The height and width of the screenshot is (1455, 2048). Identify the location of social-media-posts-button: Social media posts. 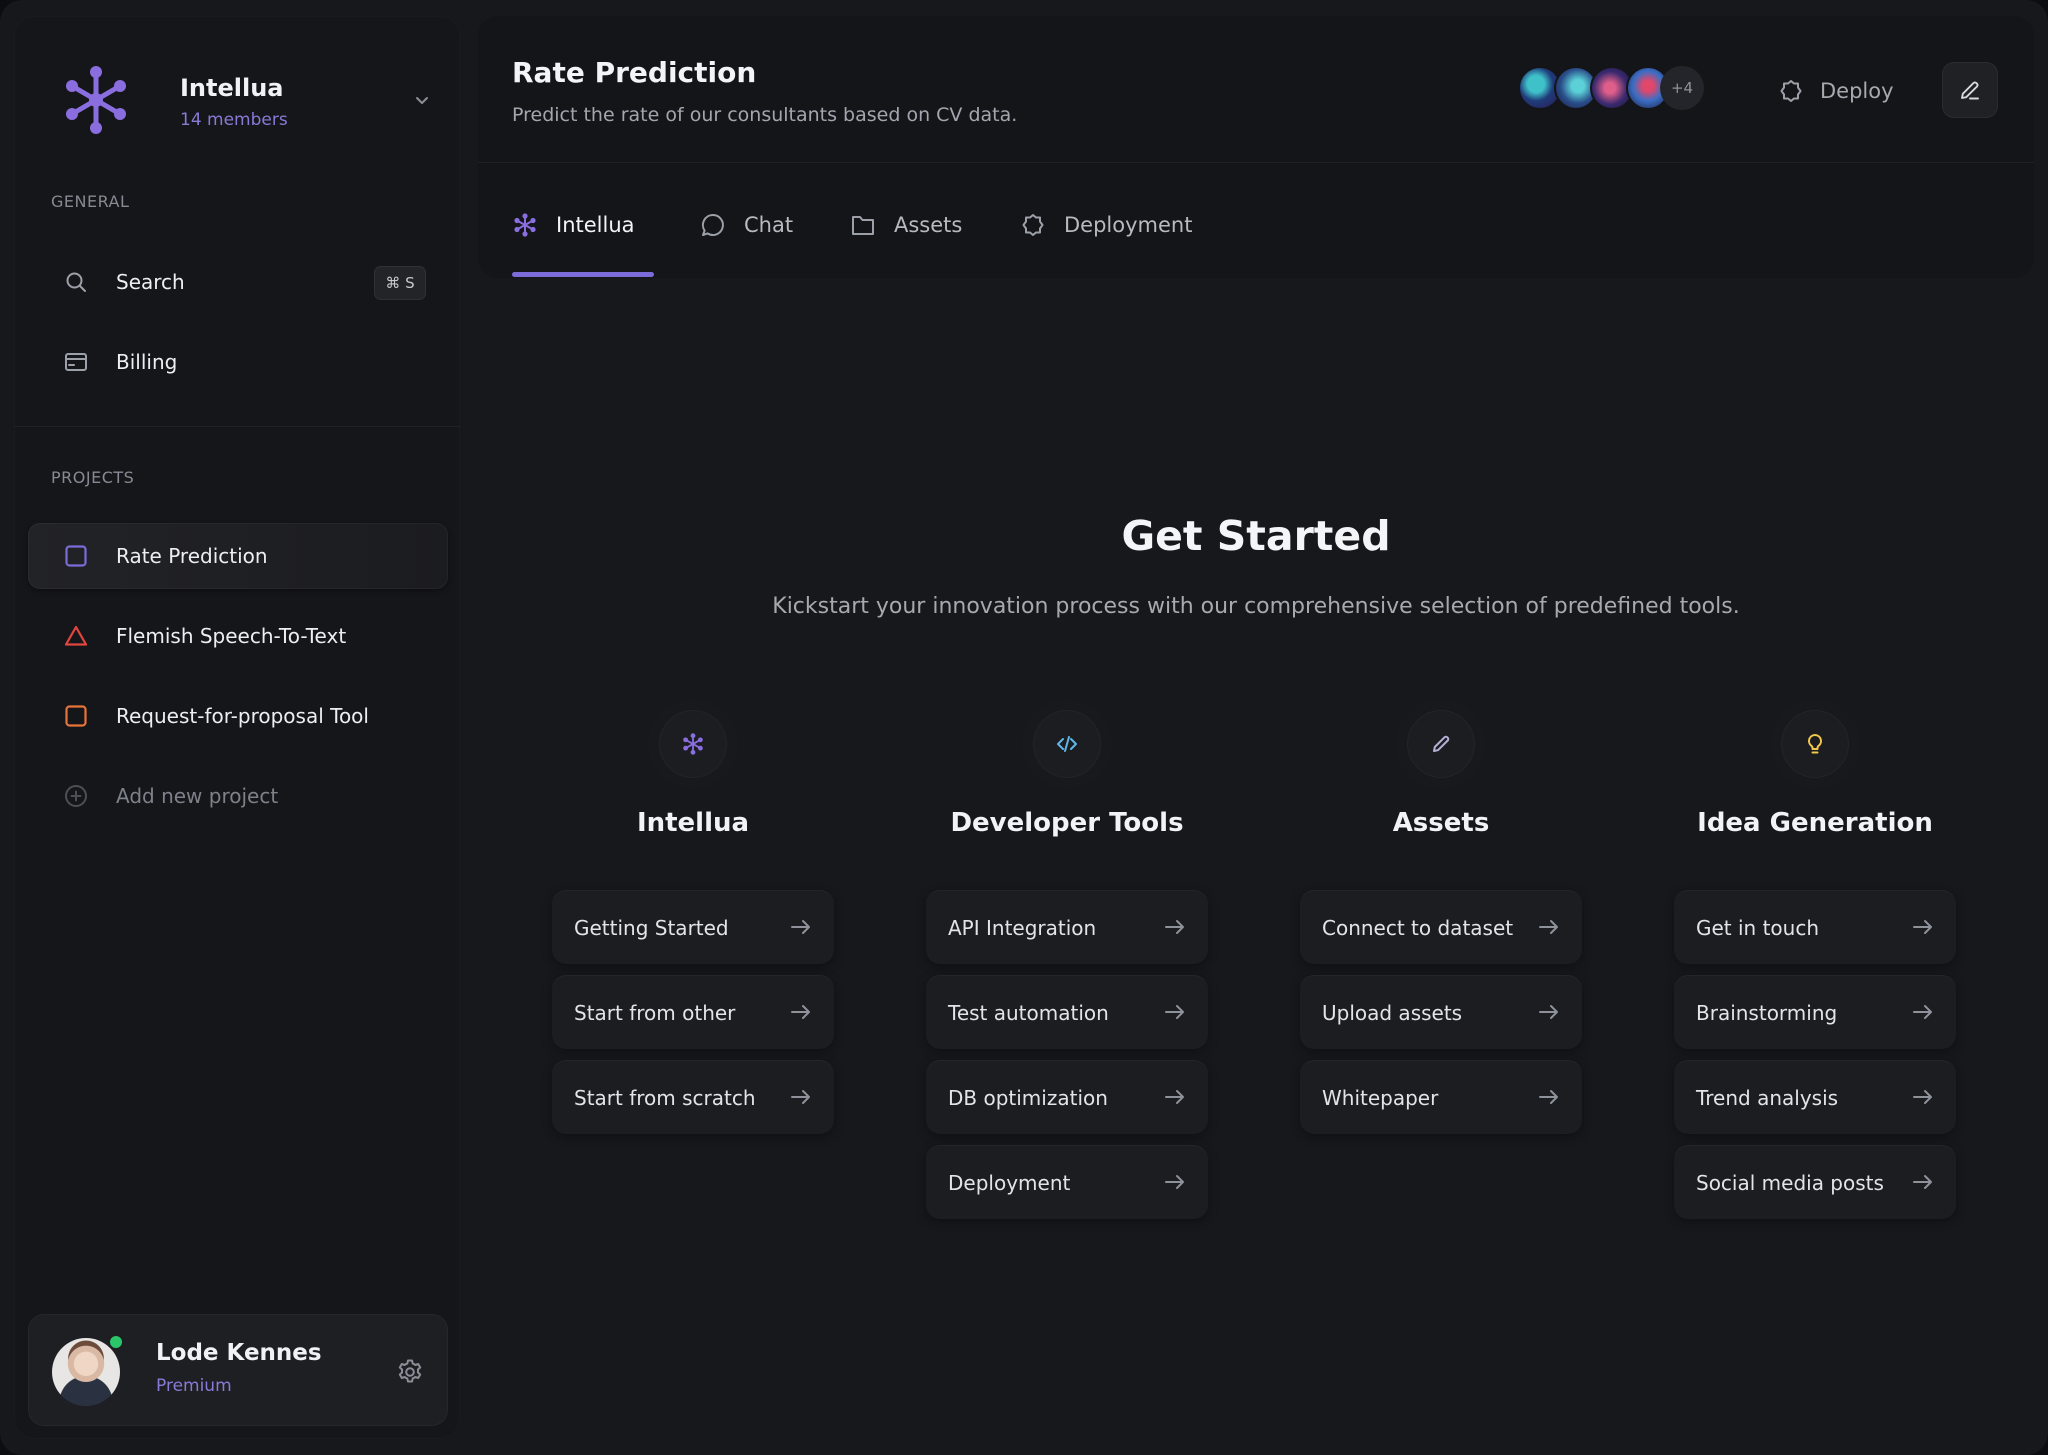
(1815, 1182).